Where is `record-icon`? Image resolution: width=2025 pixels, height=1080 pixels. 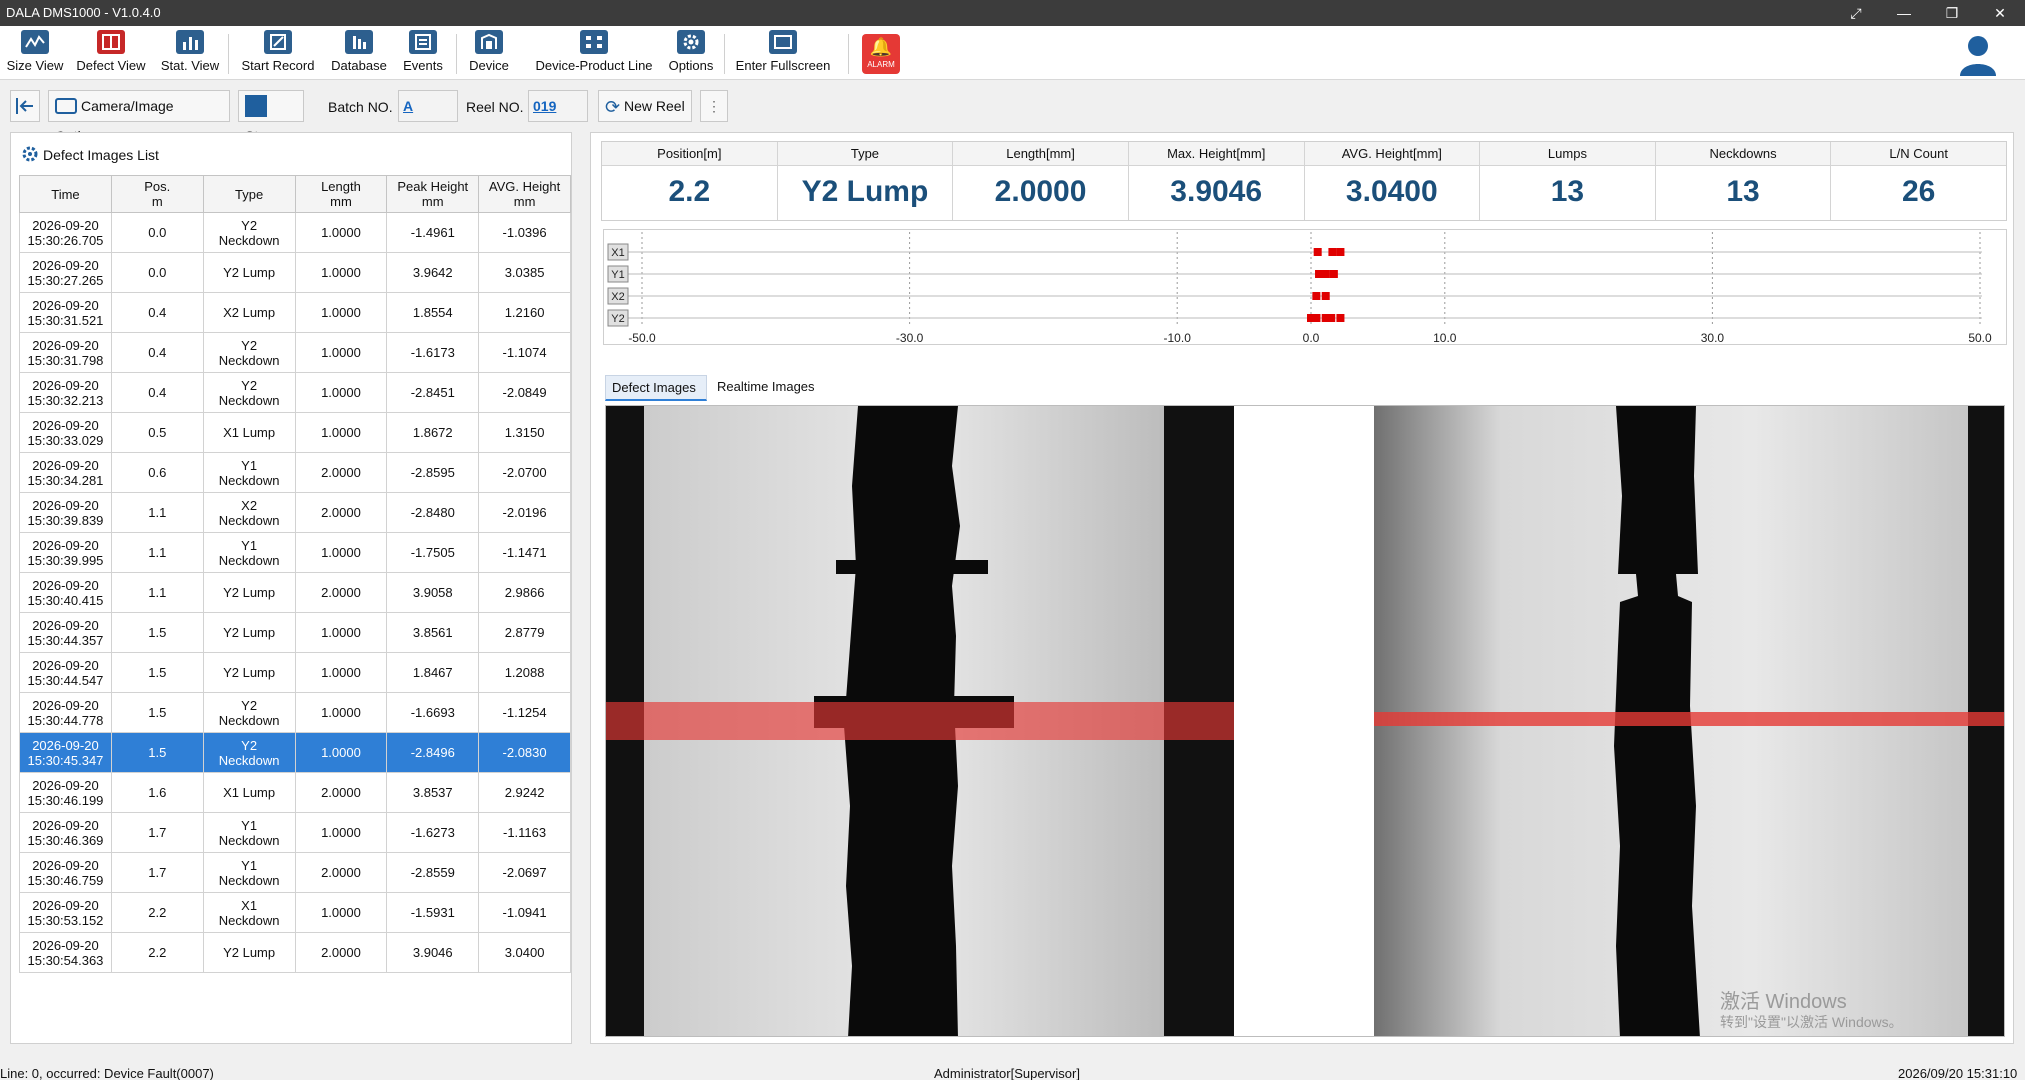
record-icon is located at coordinates (278, 42).